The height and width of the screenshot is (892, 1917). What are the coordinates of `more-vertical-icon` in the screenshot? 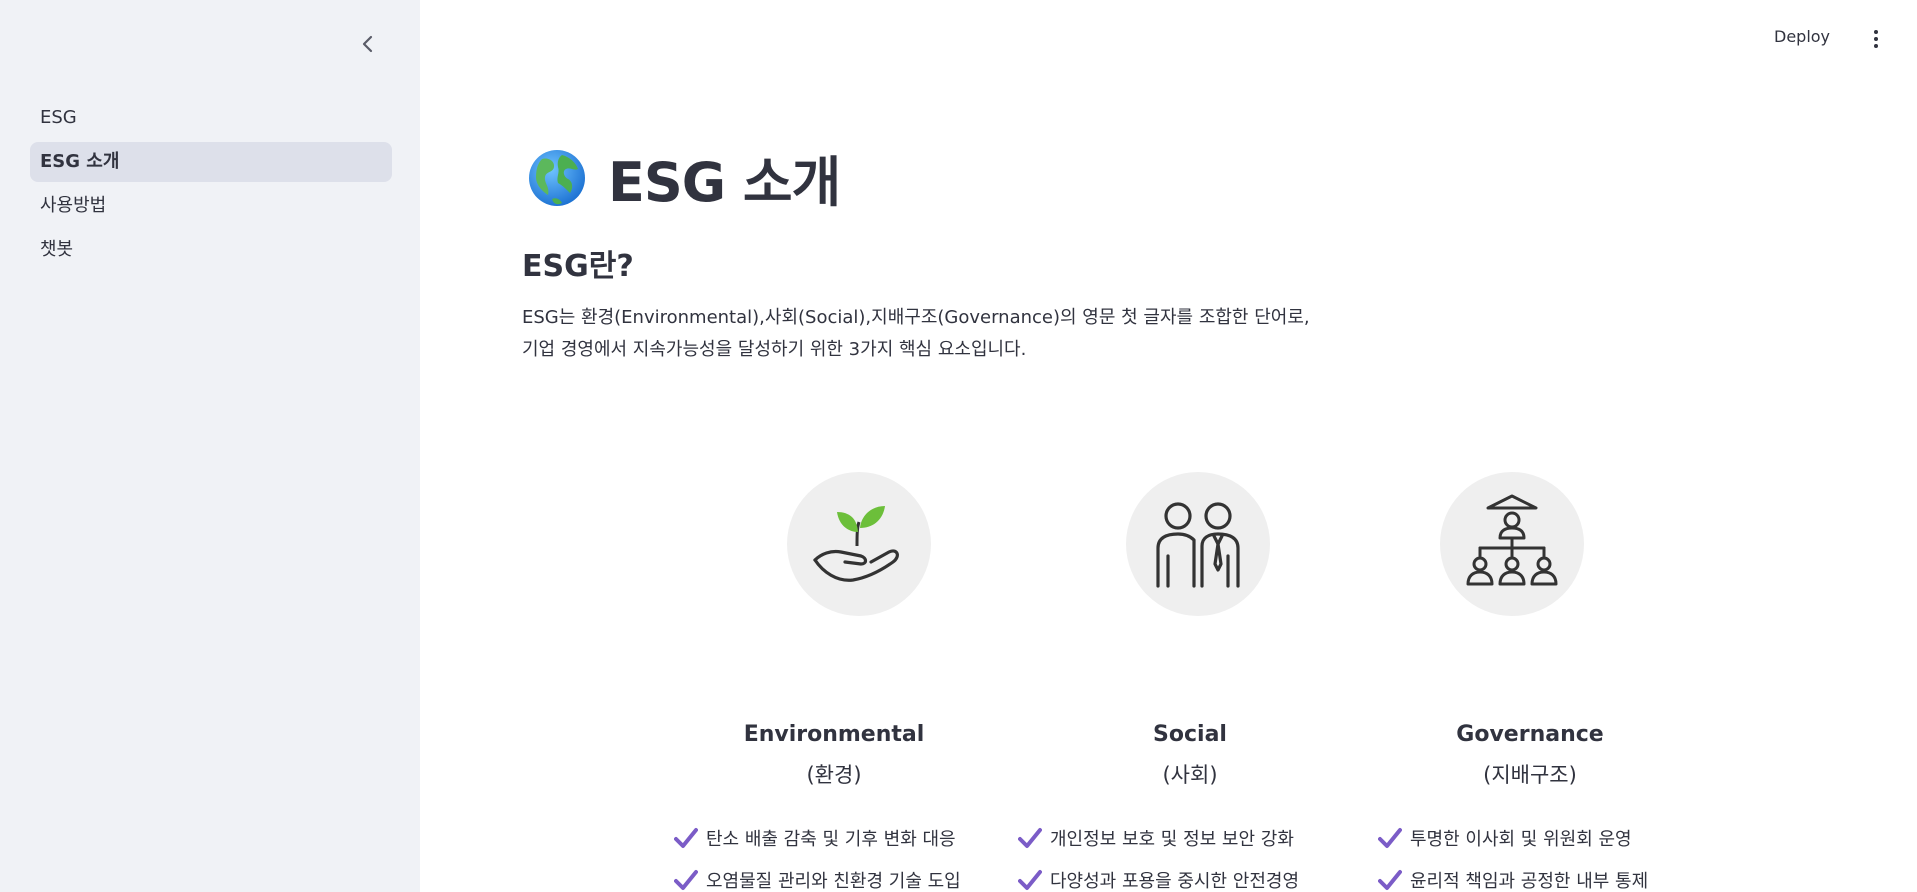 It's located at (1876, 32).